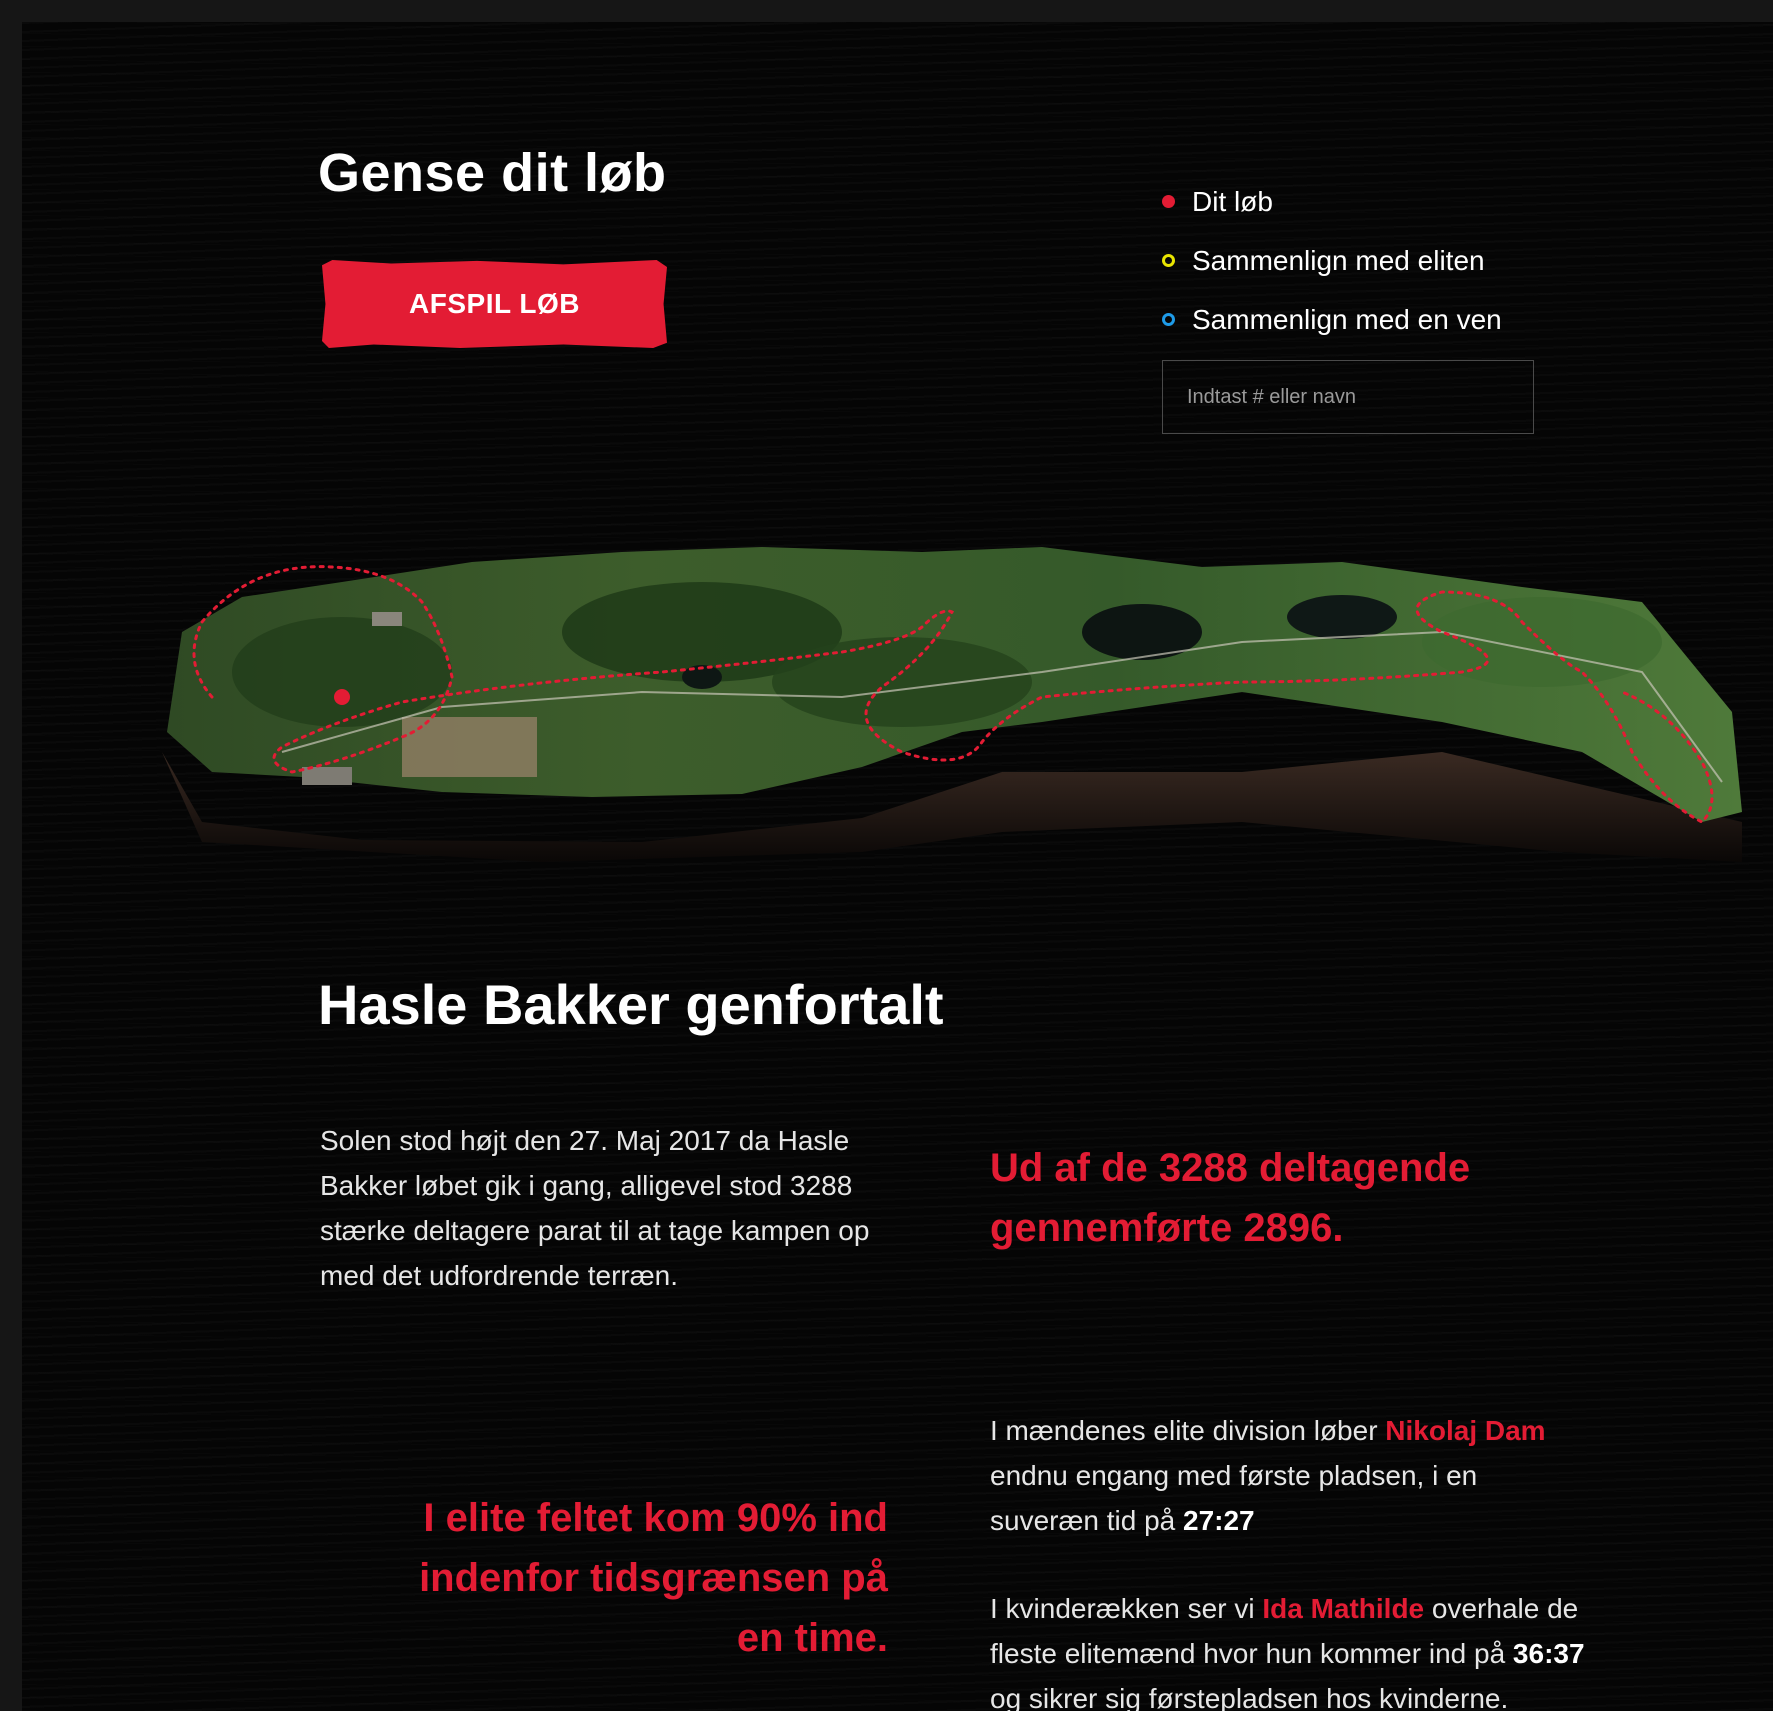 Image resolution: width=1773 pixels, height=1711 pixels. I want to click on yellow-ring-icon, so click(1168, 260).